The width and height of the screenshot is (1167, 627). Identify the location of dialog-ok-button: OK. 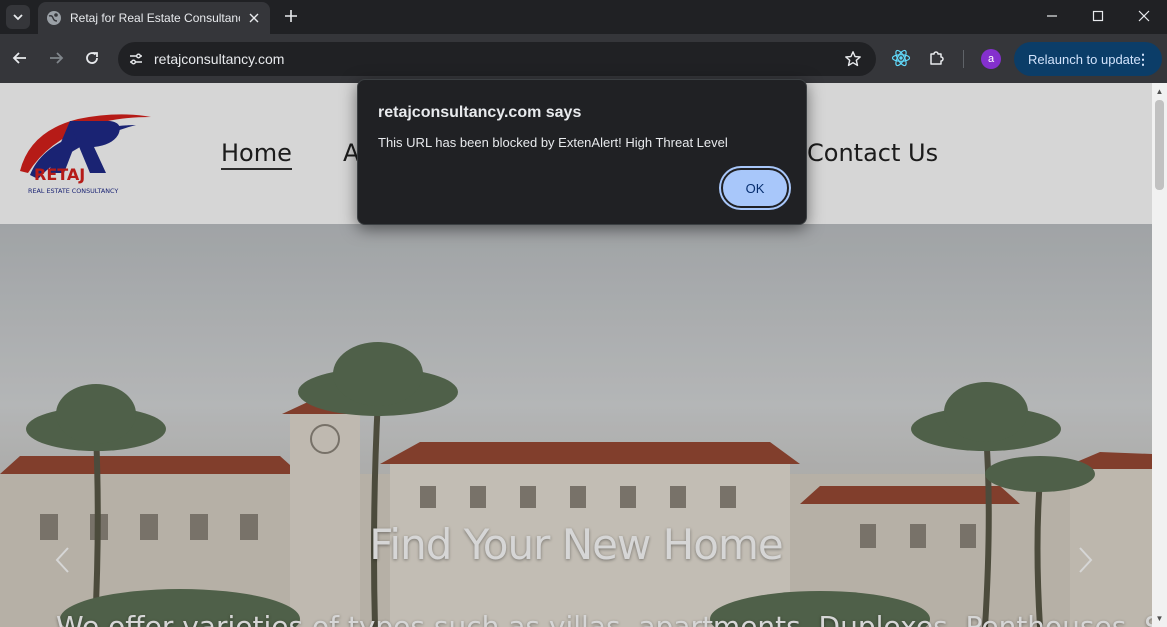
(755, 188).